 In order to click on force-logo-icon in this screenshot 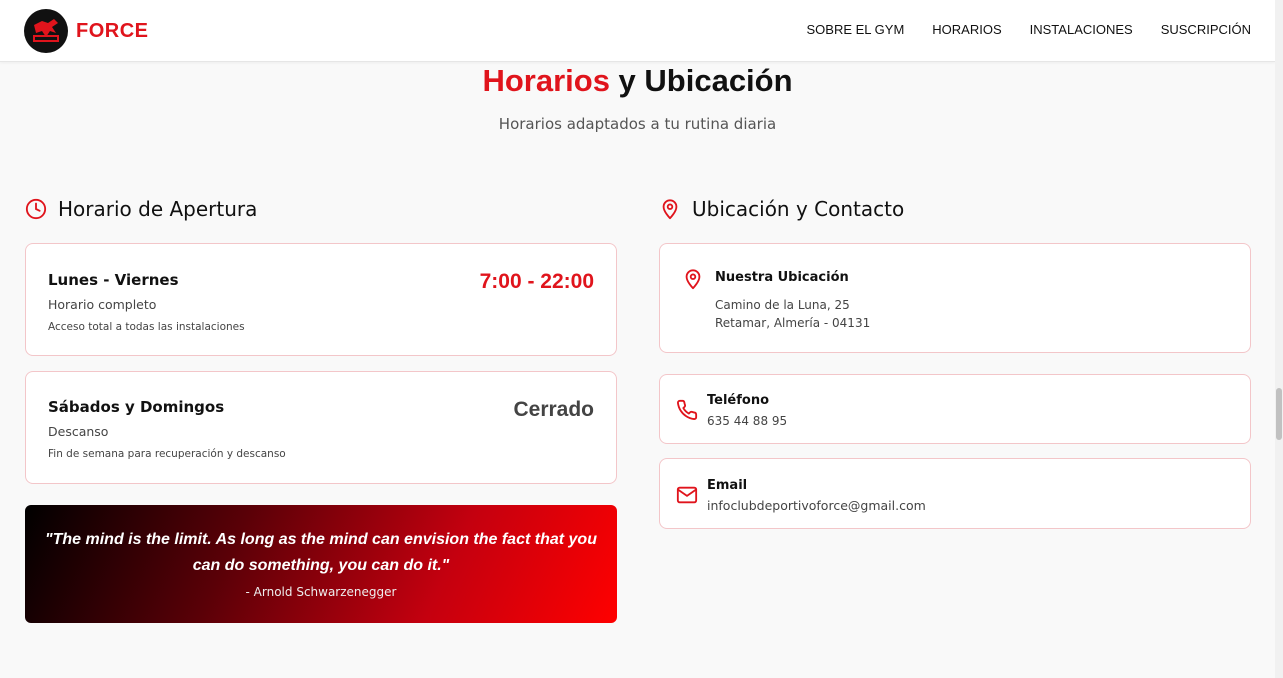, I will do `click(46, 31)`.